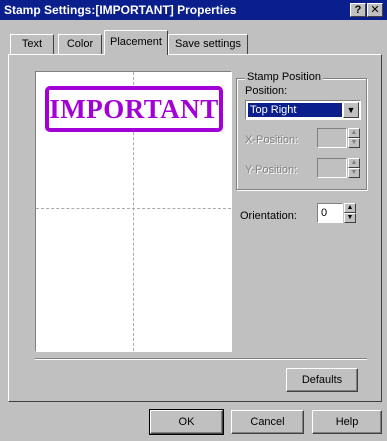 This screenshot has width=387, height=441. I want to click on tab-color: Color, so click(80, 44).